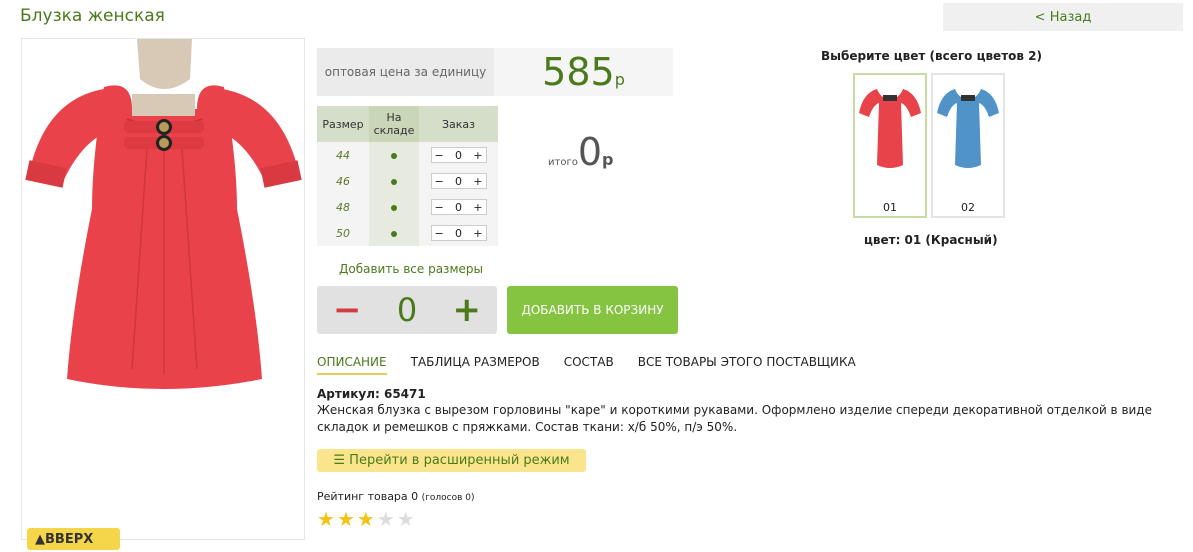 The image size is (1193, 552). What do you see at coordinates (619, 79) in the screenshot?
I see `price-currency: р` at bounding box center [619, 79].